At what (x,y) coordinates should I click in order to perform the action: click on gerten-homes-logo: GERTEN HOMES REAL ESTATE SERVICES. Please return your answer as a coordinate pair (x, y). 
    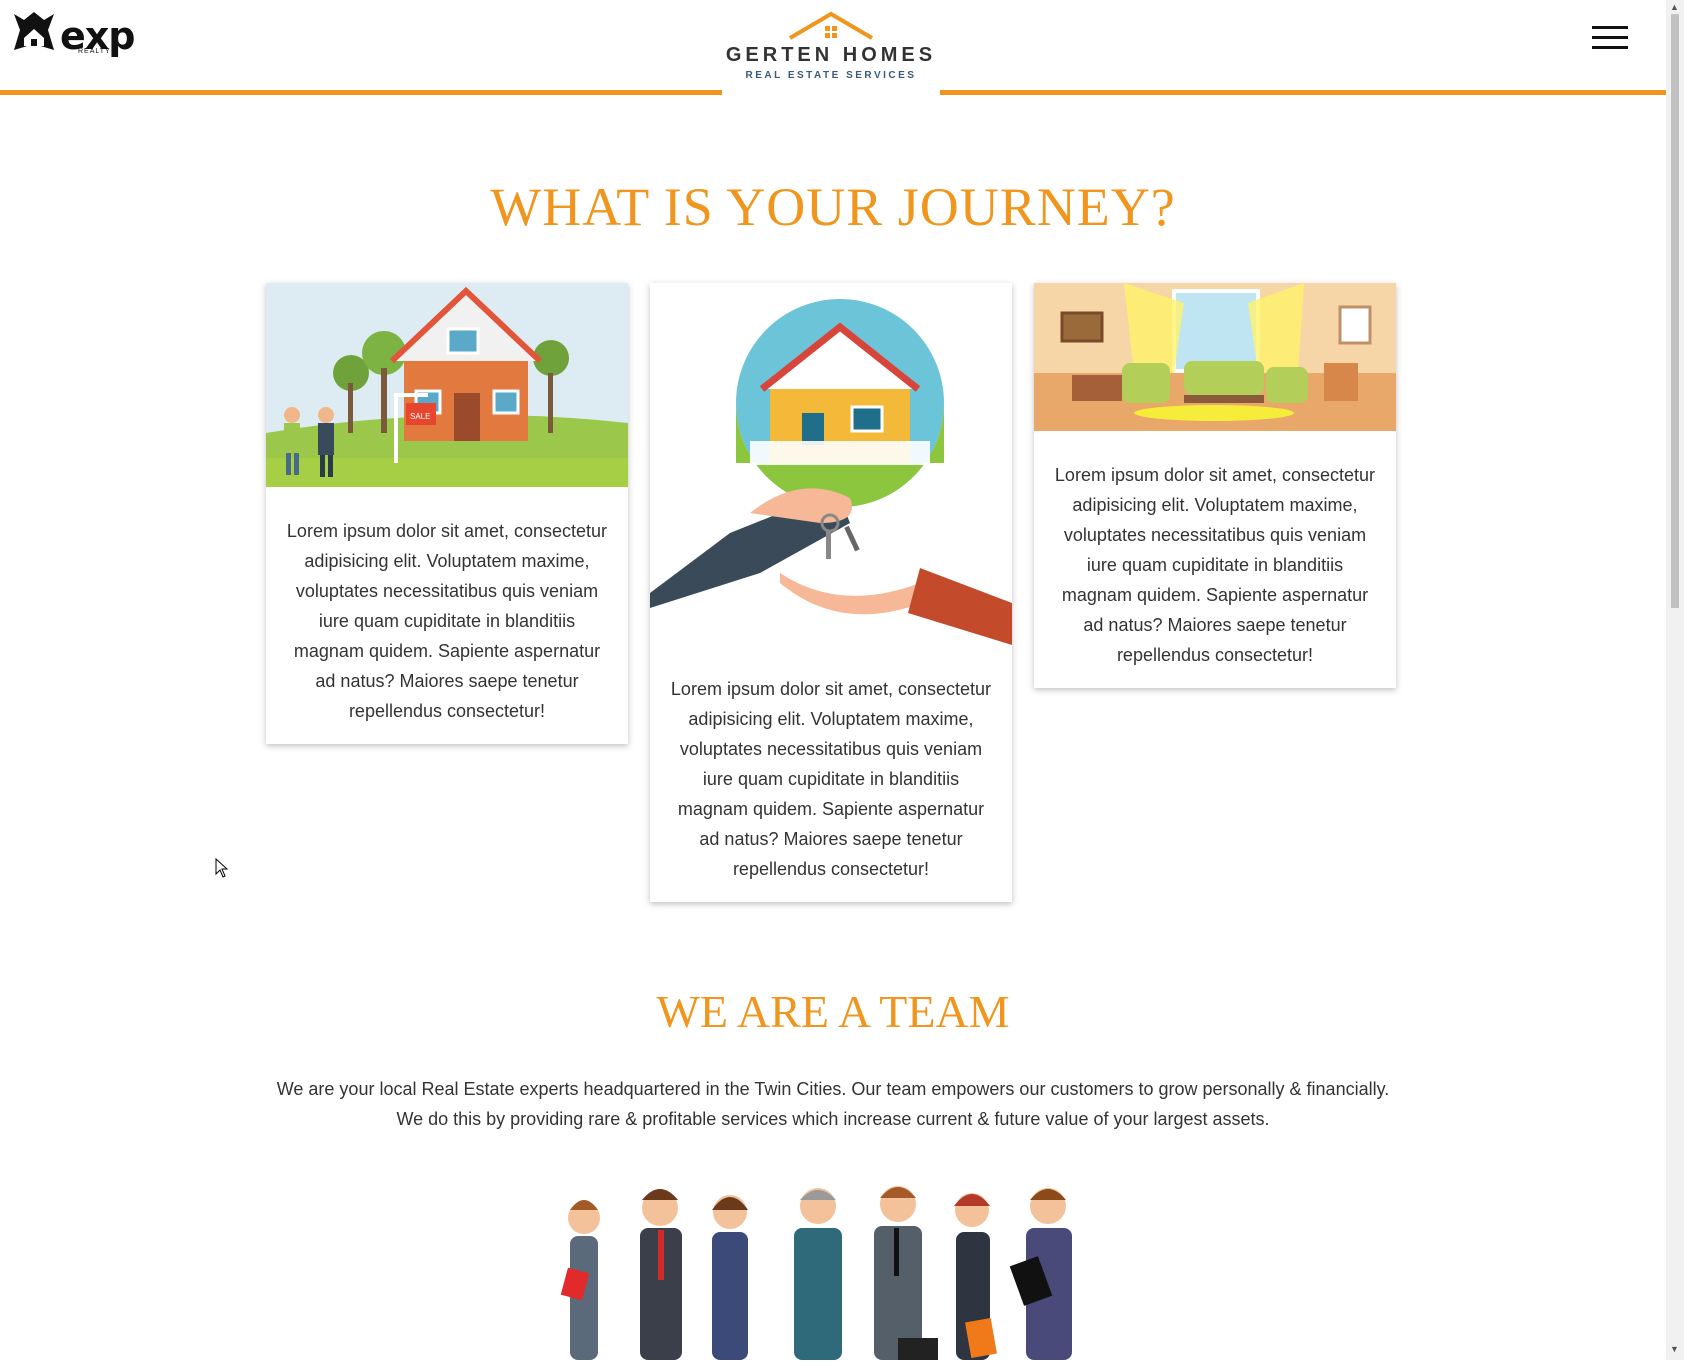
    Looking at the image, I should click on (831, 50).